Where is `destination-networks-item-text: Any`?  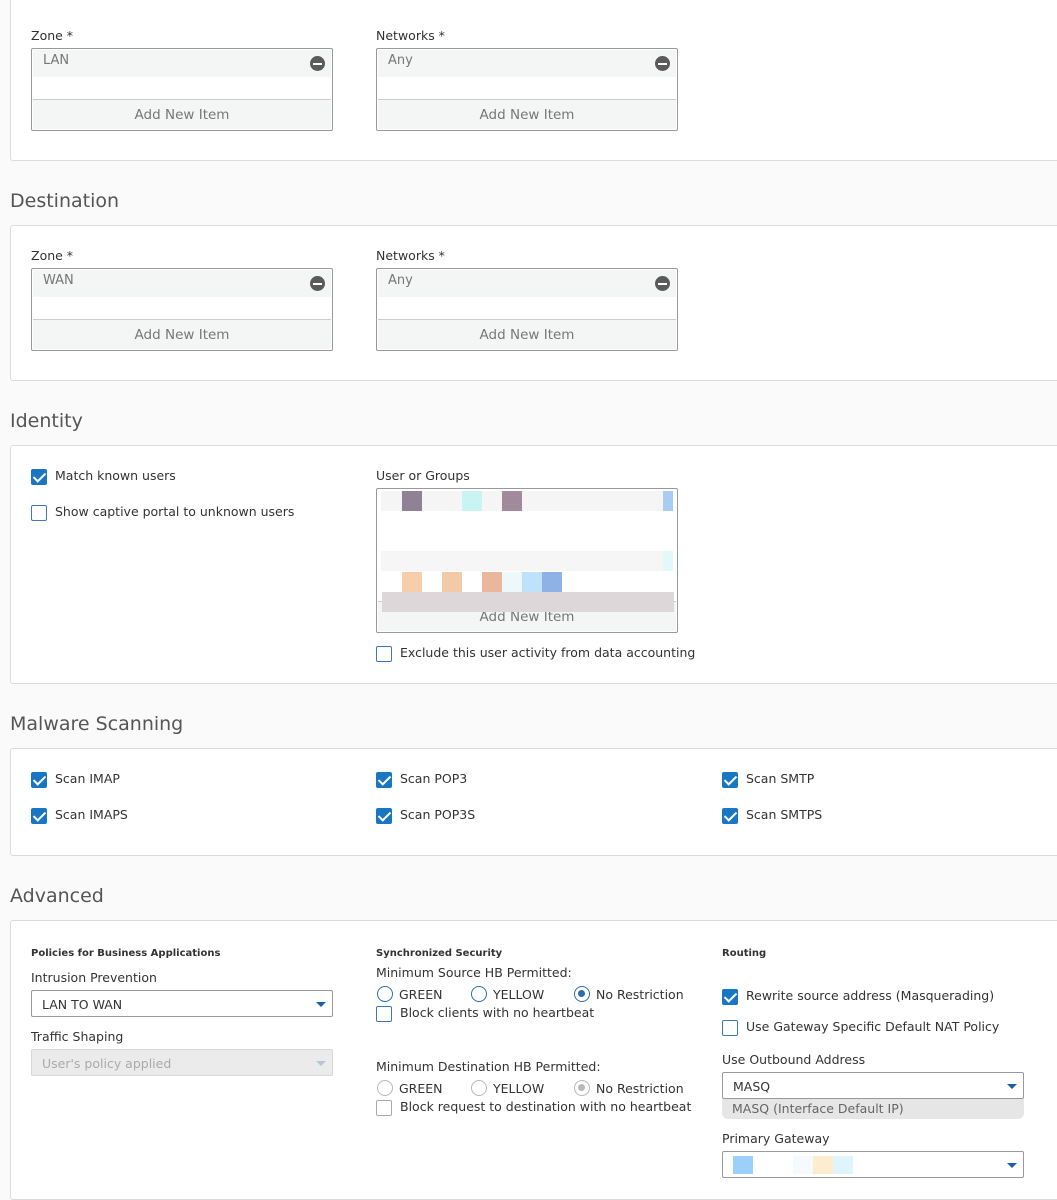
destination-networks-item-text: Any is located at coordinates (400, 280).